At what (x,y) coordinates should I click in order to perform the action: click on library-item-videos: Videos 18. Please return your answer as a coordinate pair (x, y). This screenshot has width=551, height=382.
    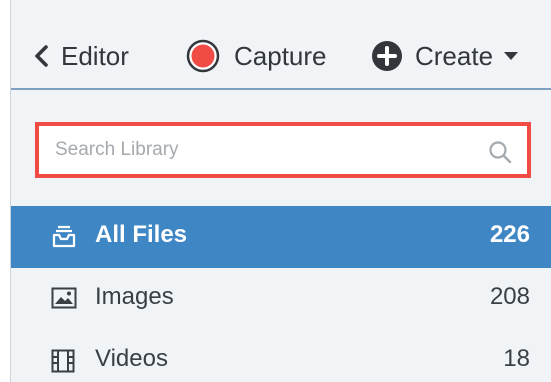
    Looking at the image, I should click on (281, 356).